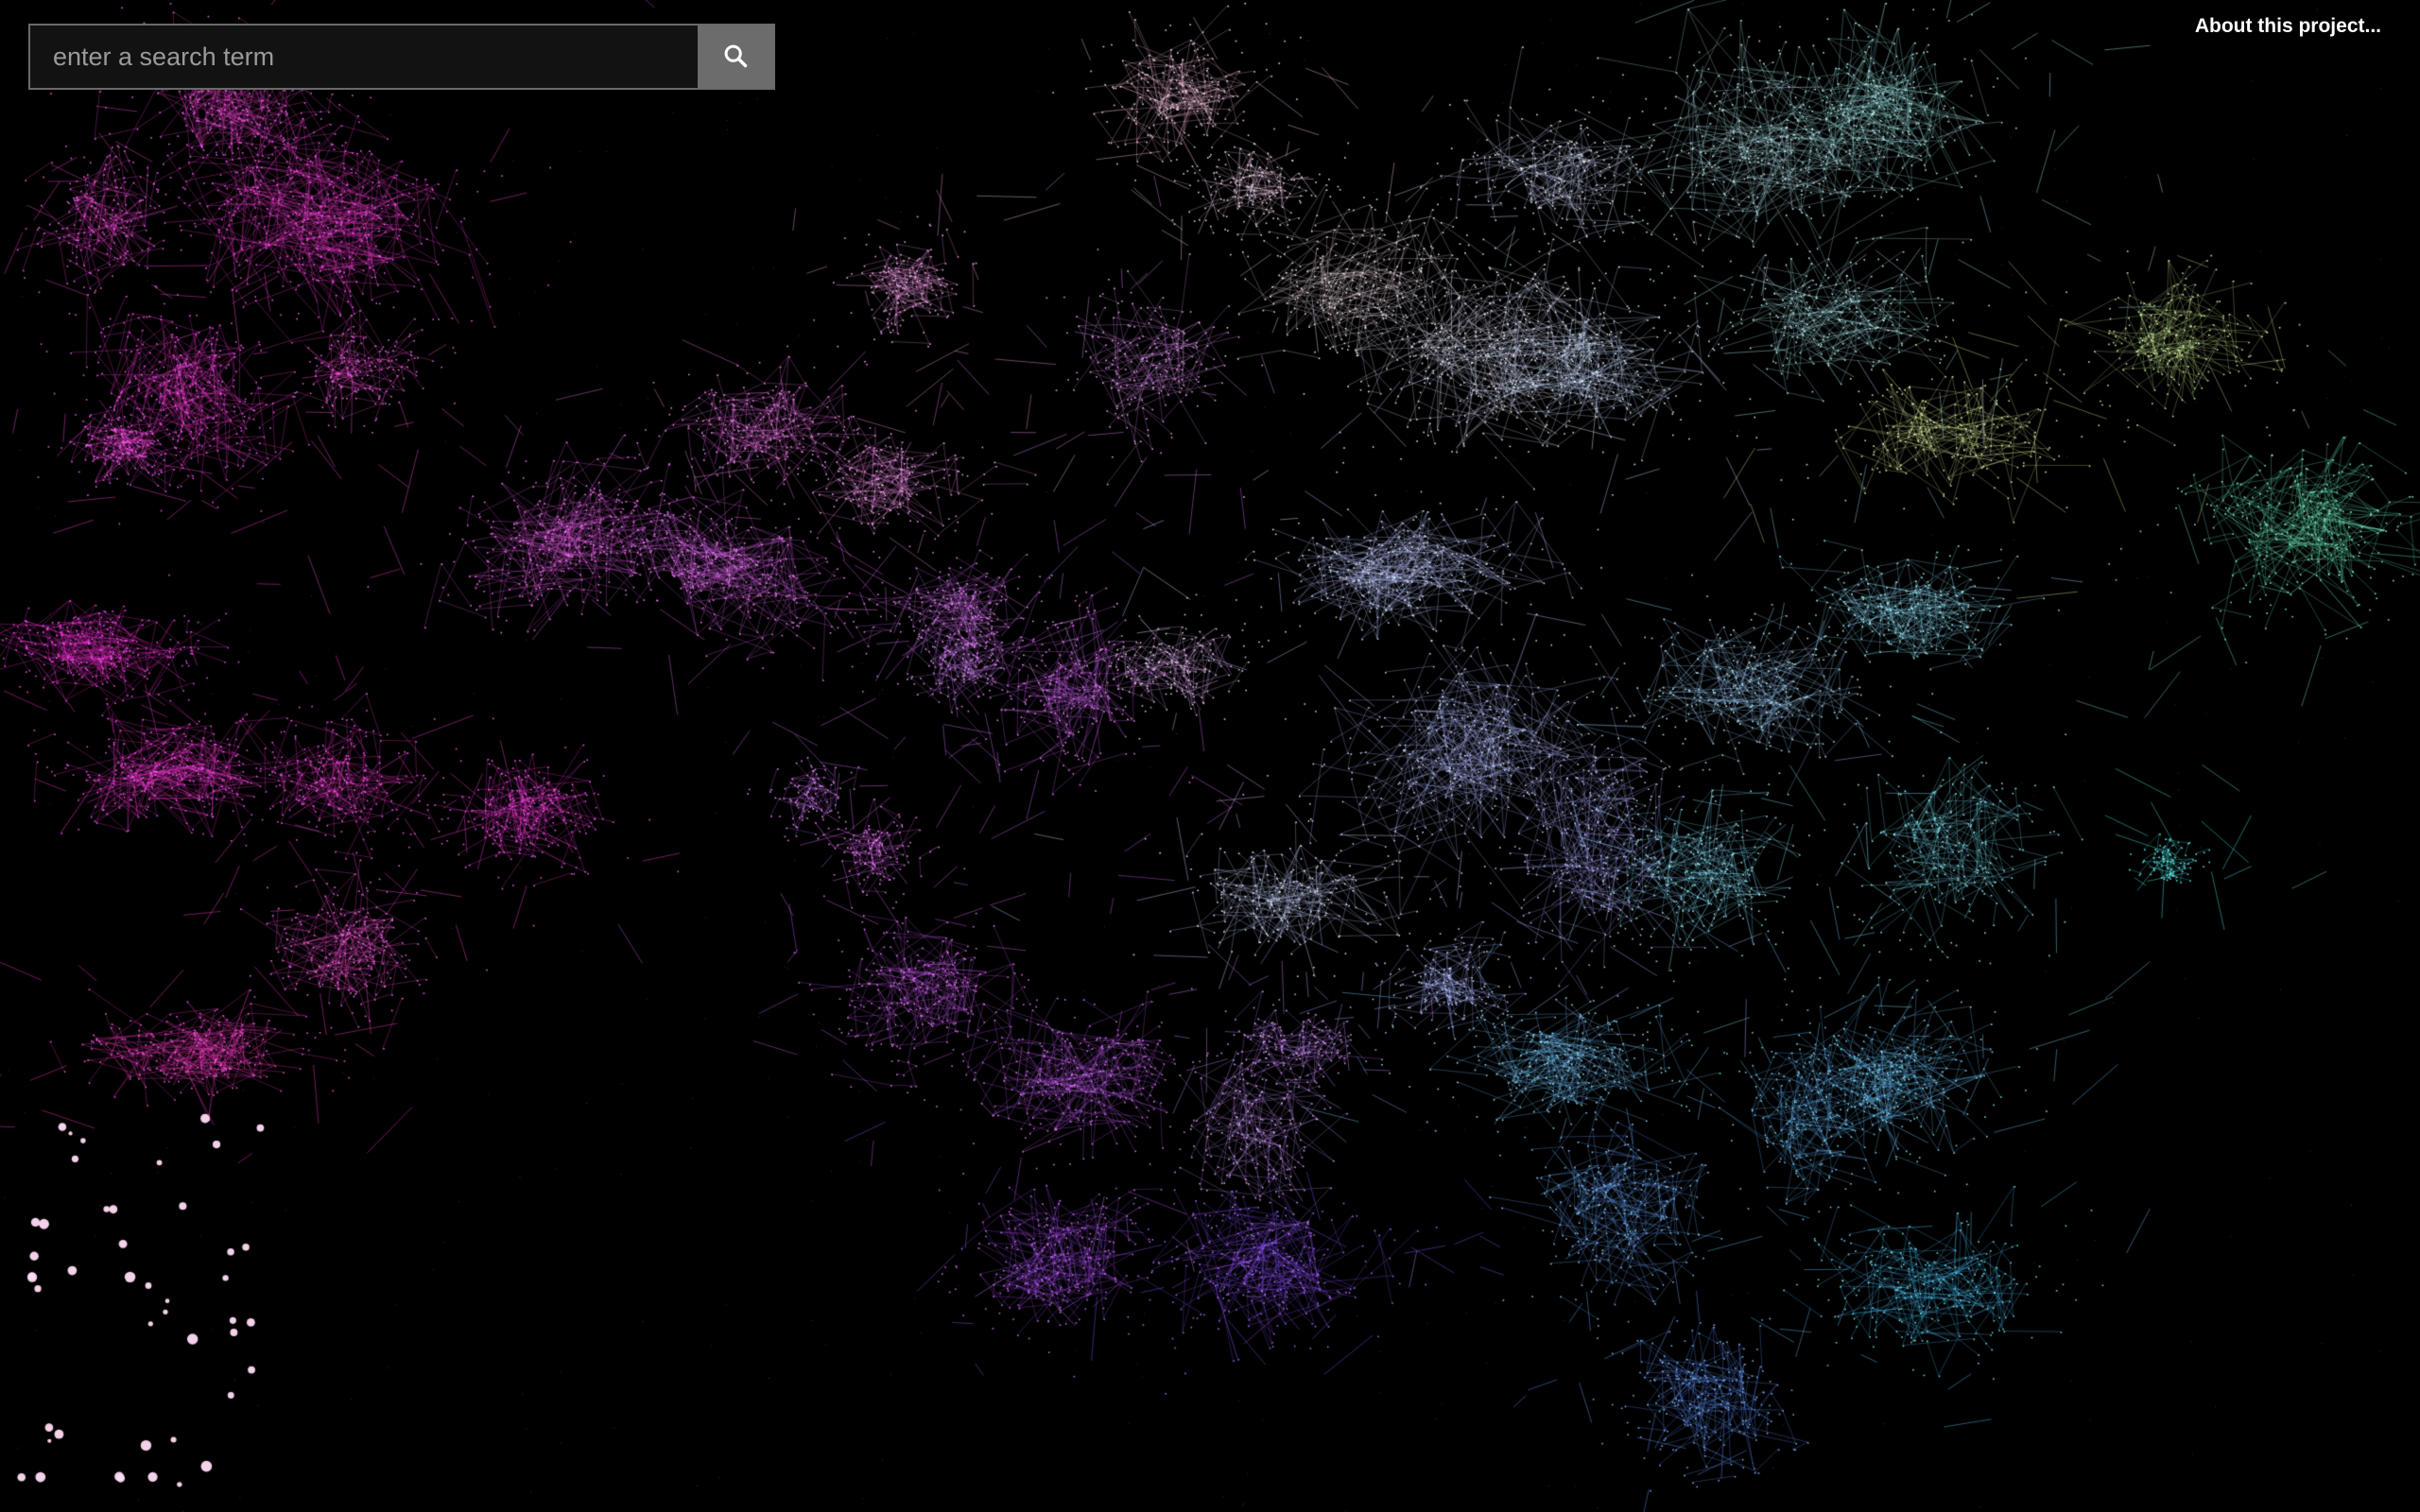 The width and height of the screenshot is (2420, 1512). I want to click on search-button, so click(735, 57).